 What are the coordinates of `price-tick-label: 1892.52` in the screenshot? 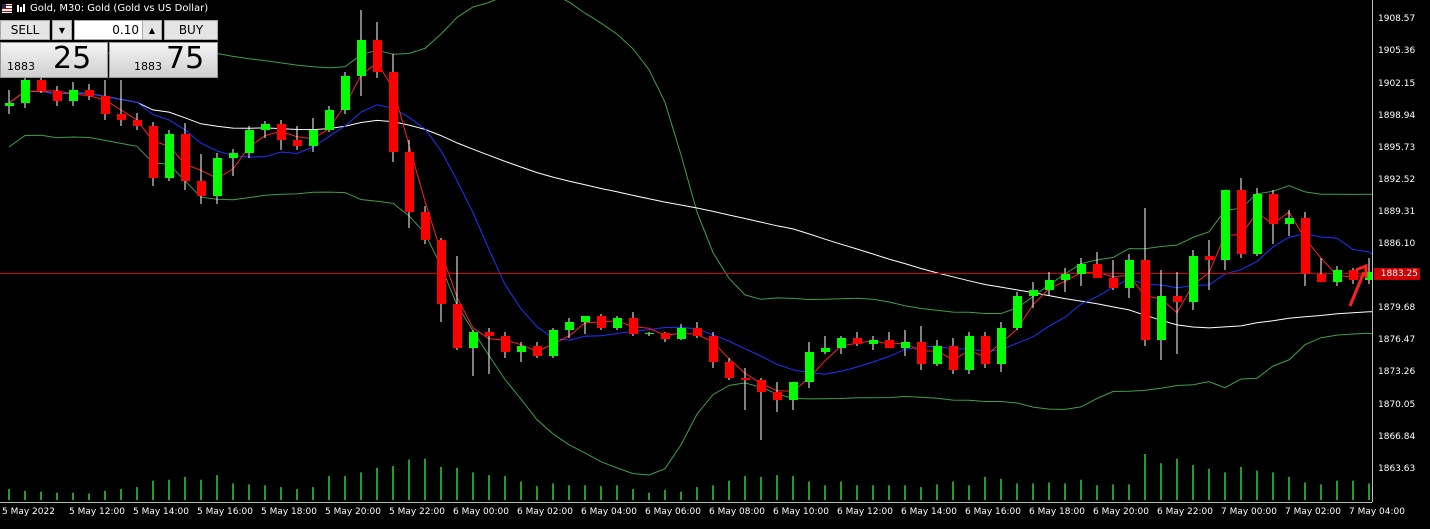 It's located at (1397, 179).